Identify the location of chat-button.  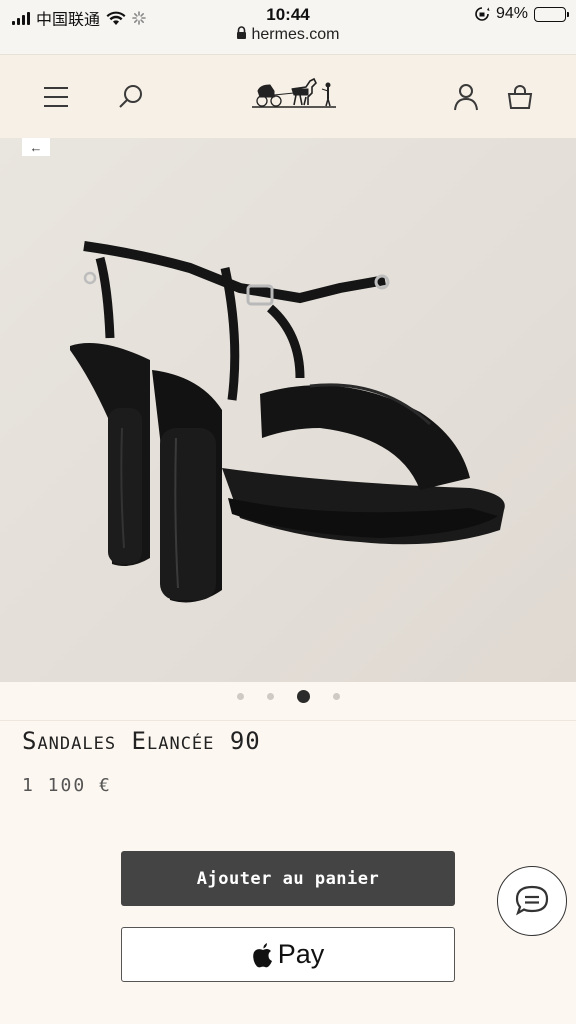
(532, 901).